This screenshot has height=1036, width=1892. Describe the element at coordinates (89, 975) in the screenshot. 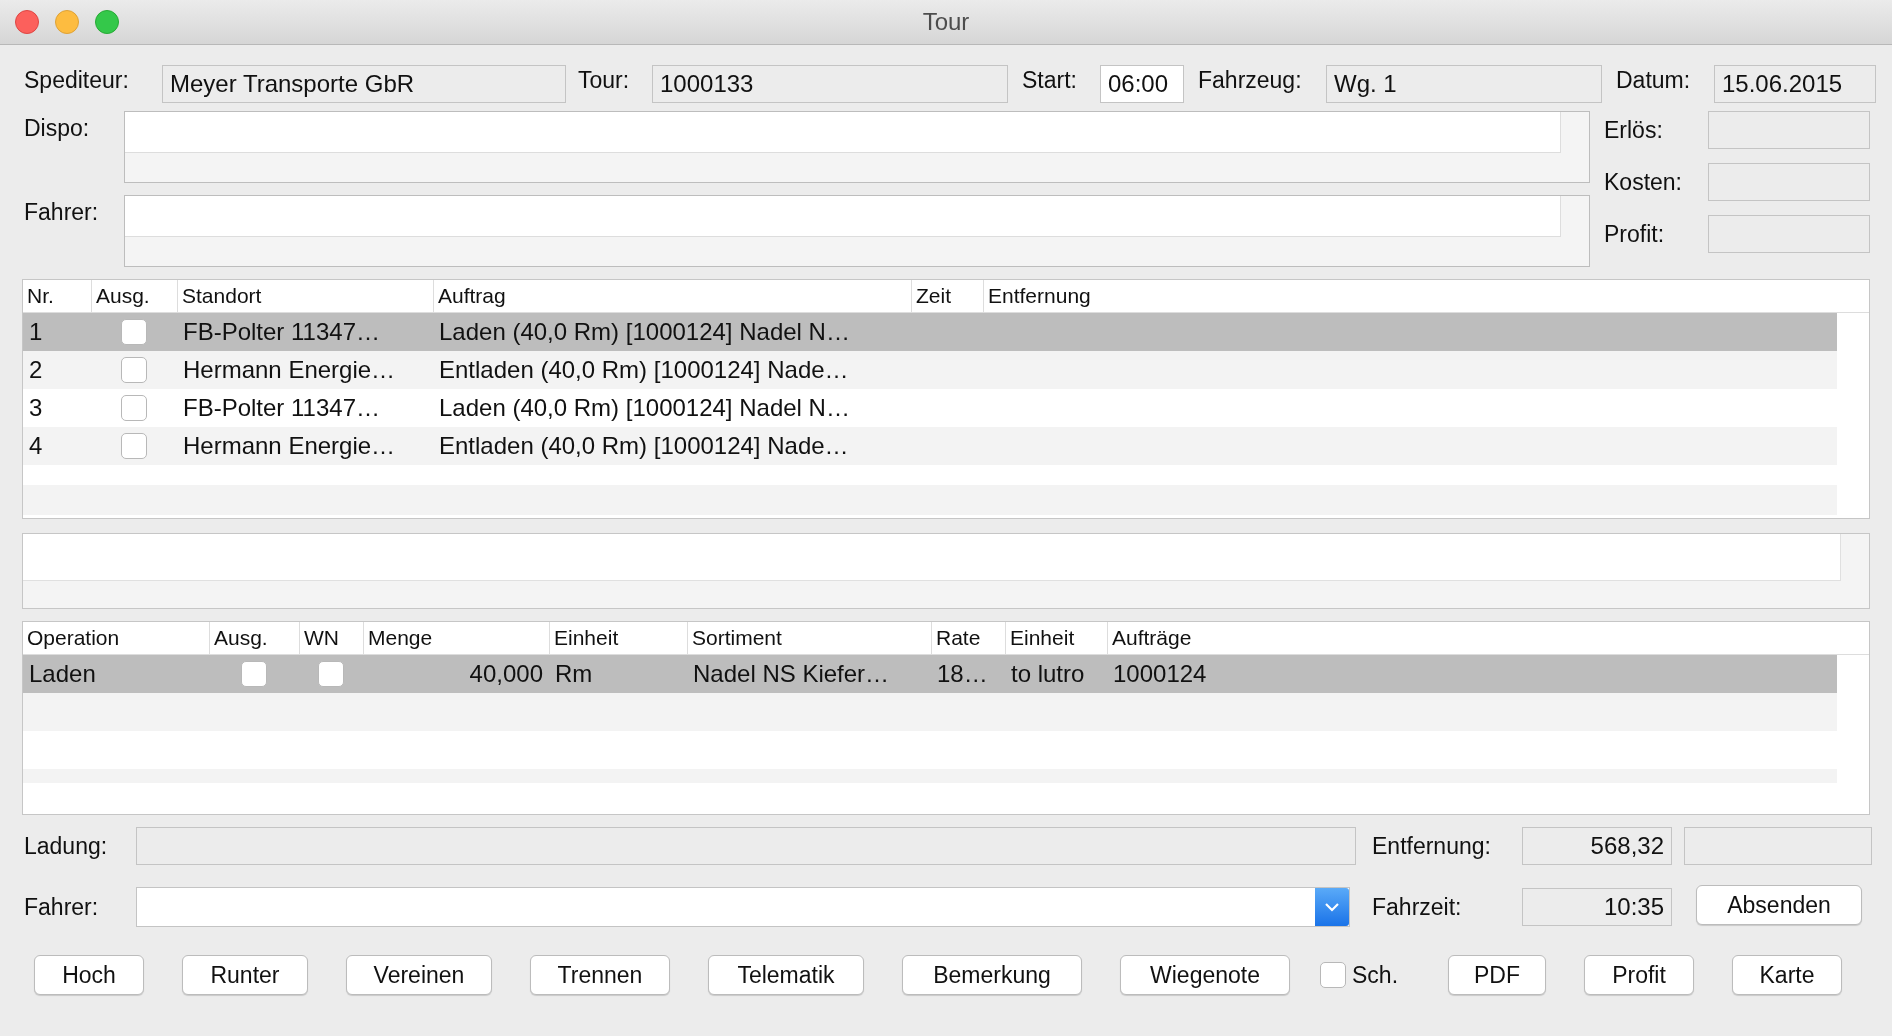

I see `action-button: Hoch` at that location.